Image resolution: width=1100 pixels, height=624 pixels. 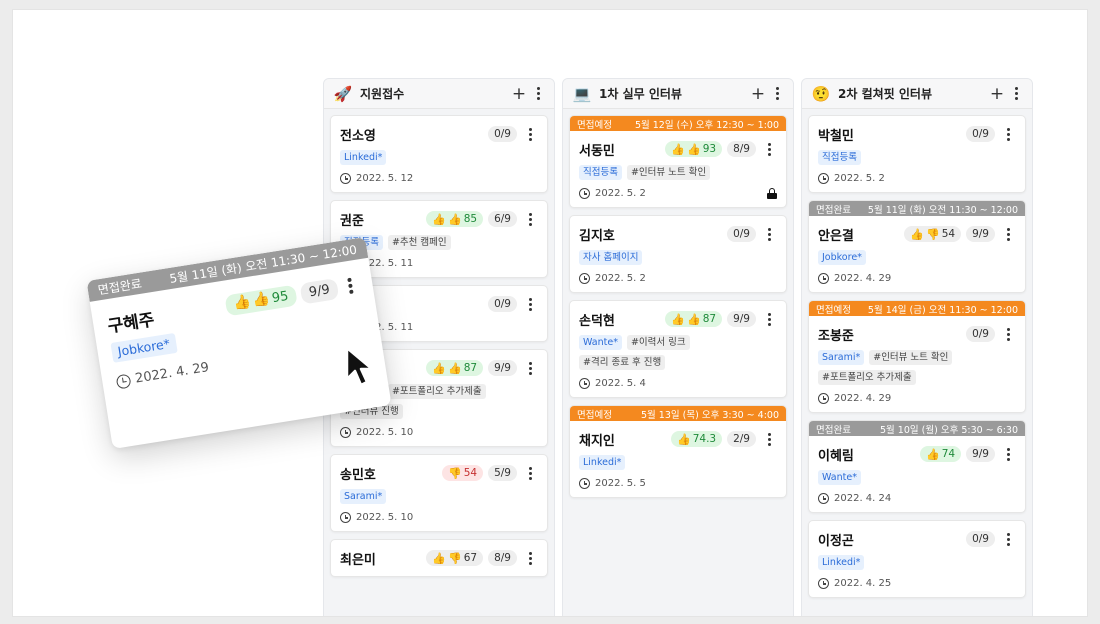 I want to click on candidate-card: 송민호 👎 54 5/9 Sarami* 2022. 5. 10, so click(x=439, y=493).